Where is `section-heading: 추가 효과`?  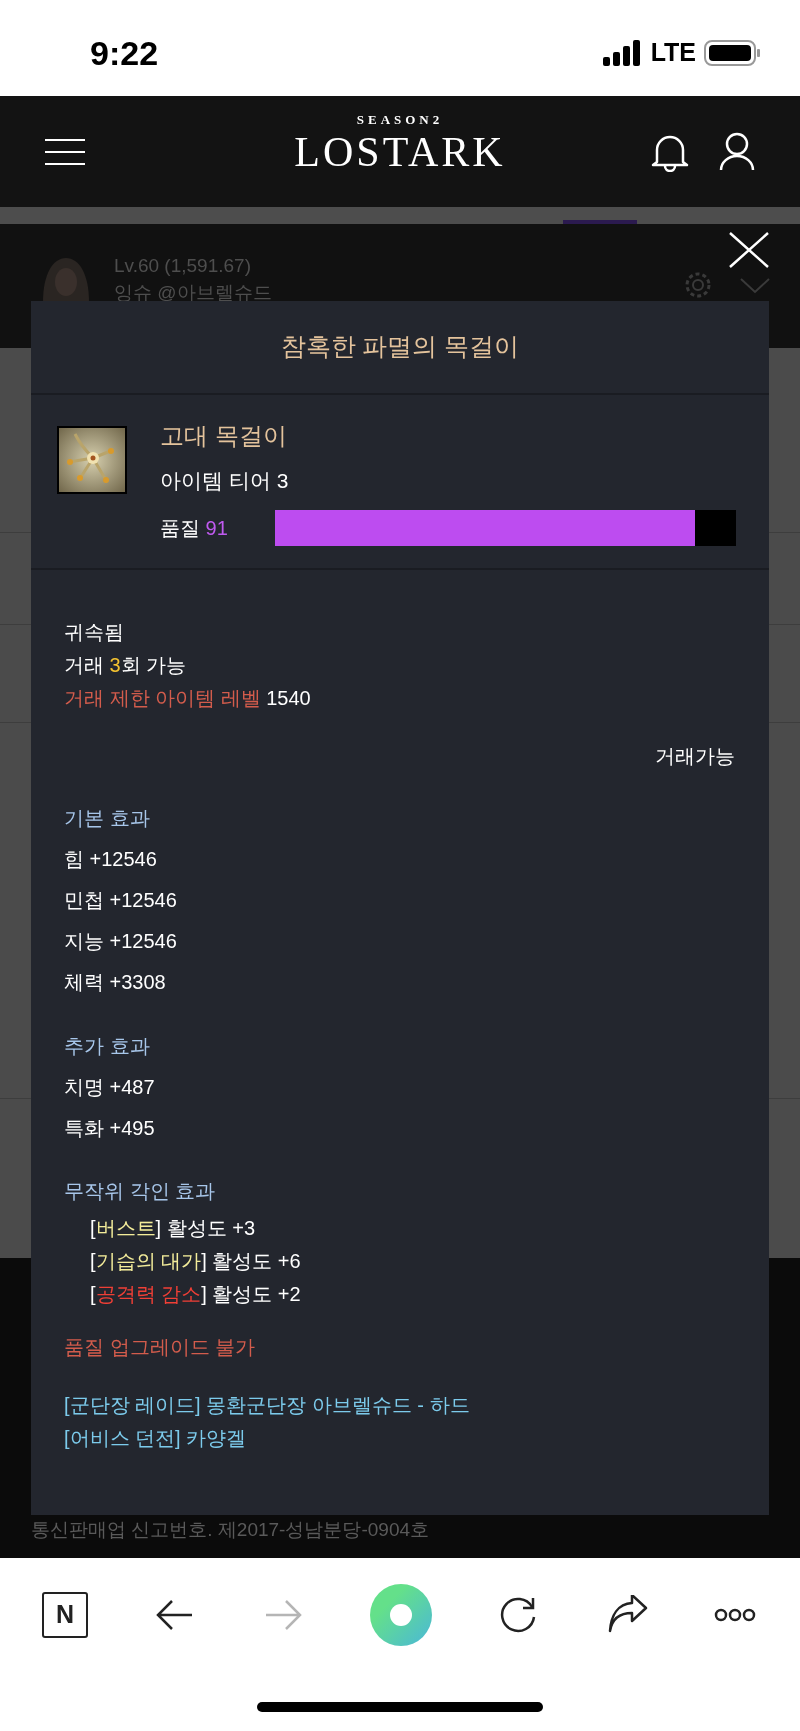 section-heading: 추가 효과 is located at coordinates (107, 1046).